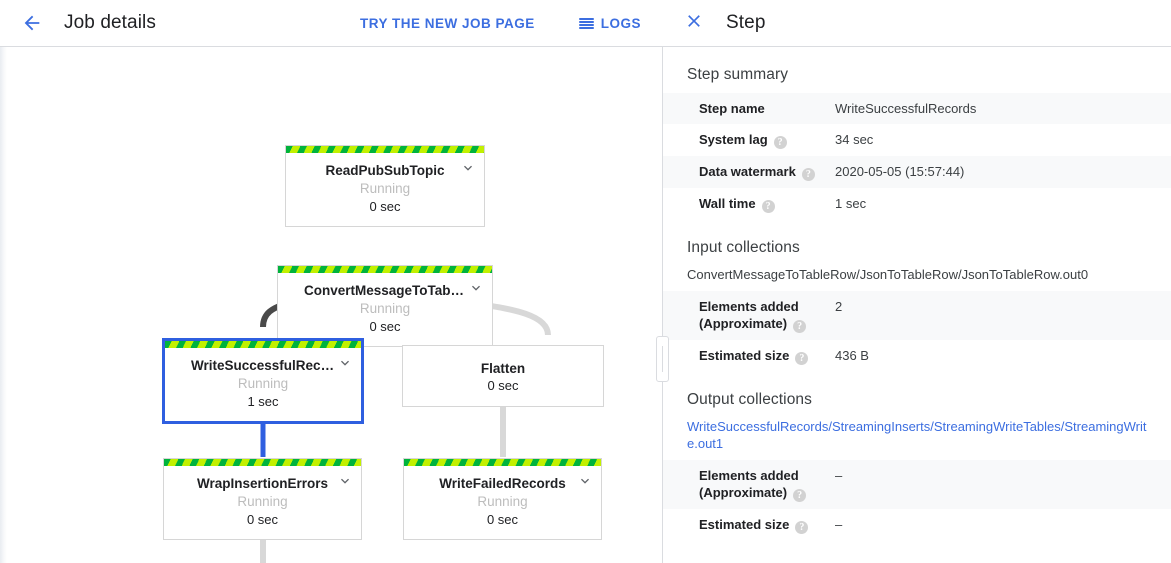  I want to click on table-row: Elements added (Approximate)? –, so click(917, 484).